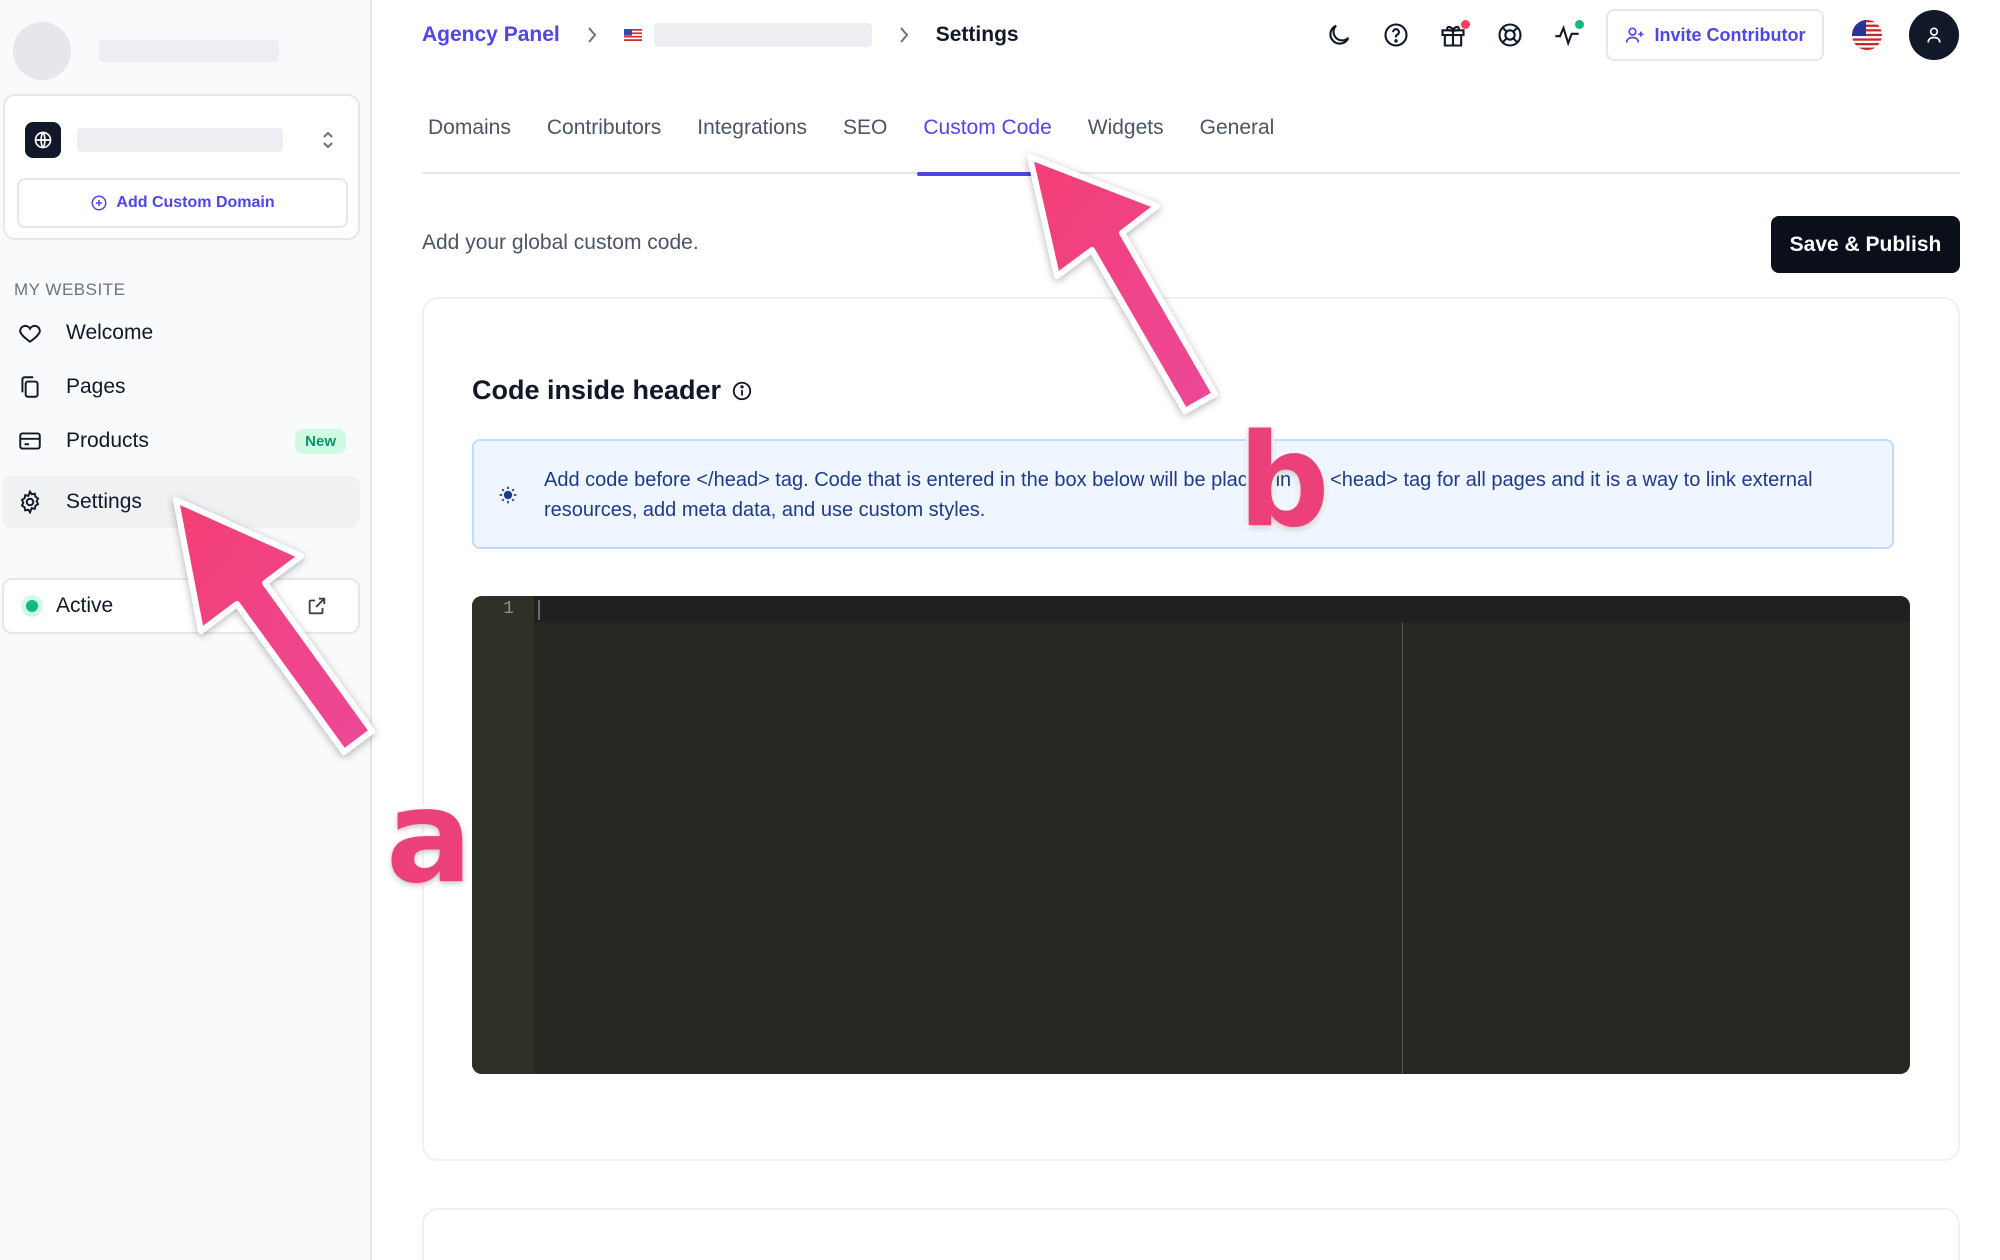  What do you see at coordinates (742, 391) in the screenshot?
I see `info-icon` at bounding box center [742, 391].